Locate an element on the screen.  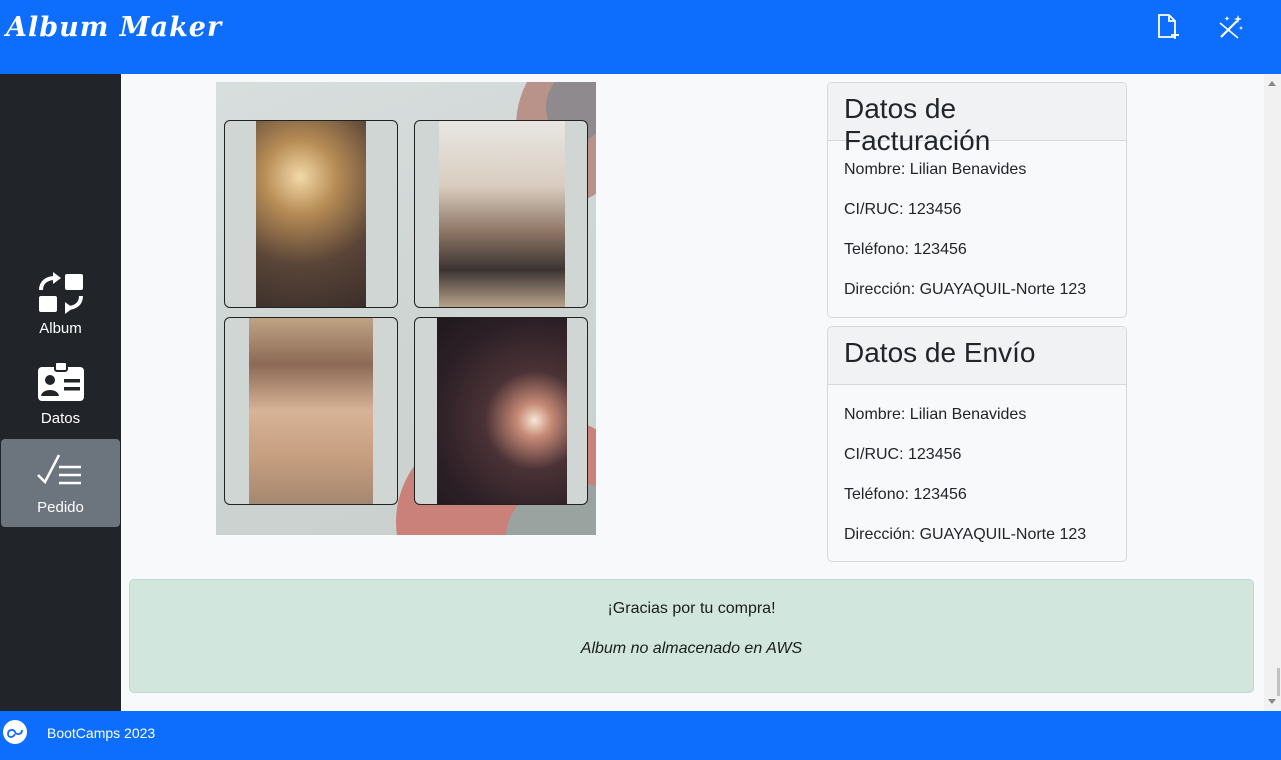
scroll-up-icon is located at coordinates (1272, 83).